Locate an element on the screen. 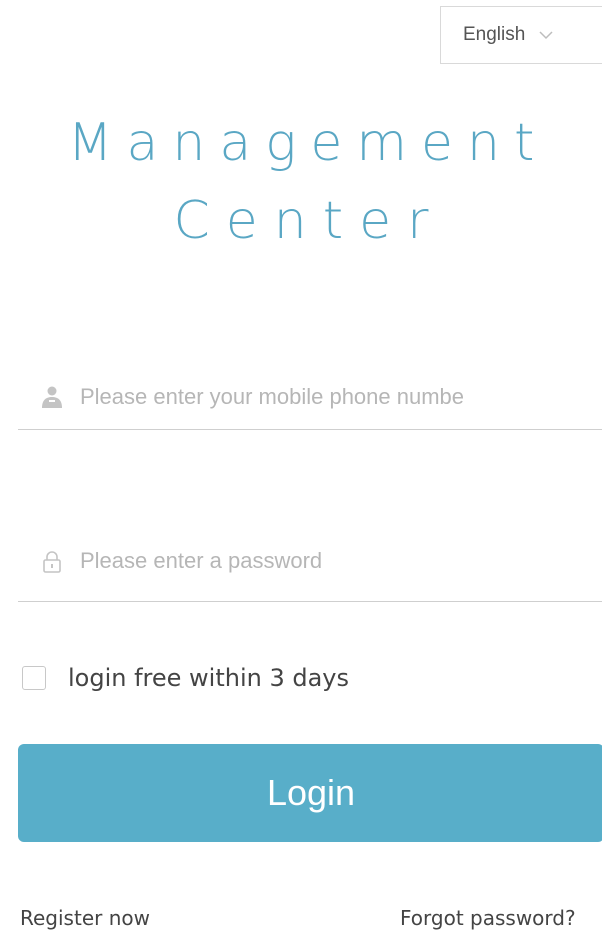 The height and width of the screenshot is (936, 602). title-line-1: Management is located at coordinates (308, 143).